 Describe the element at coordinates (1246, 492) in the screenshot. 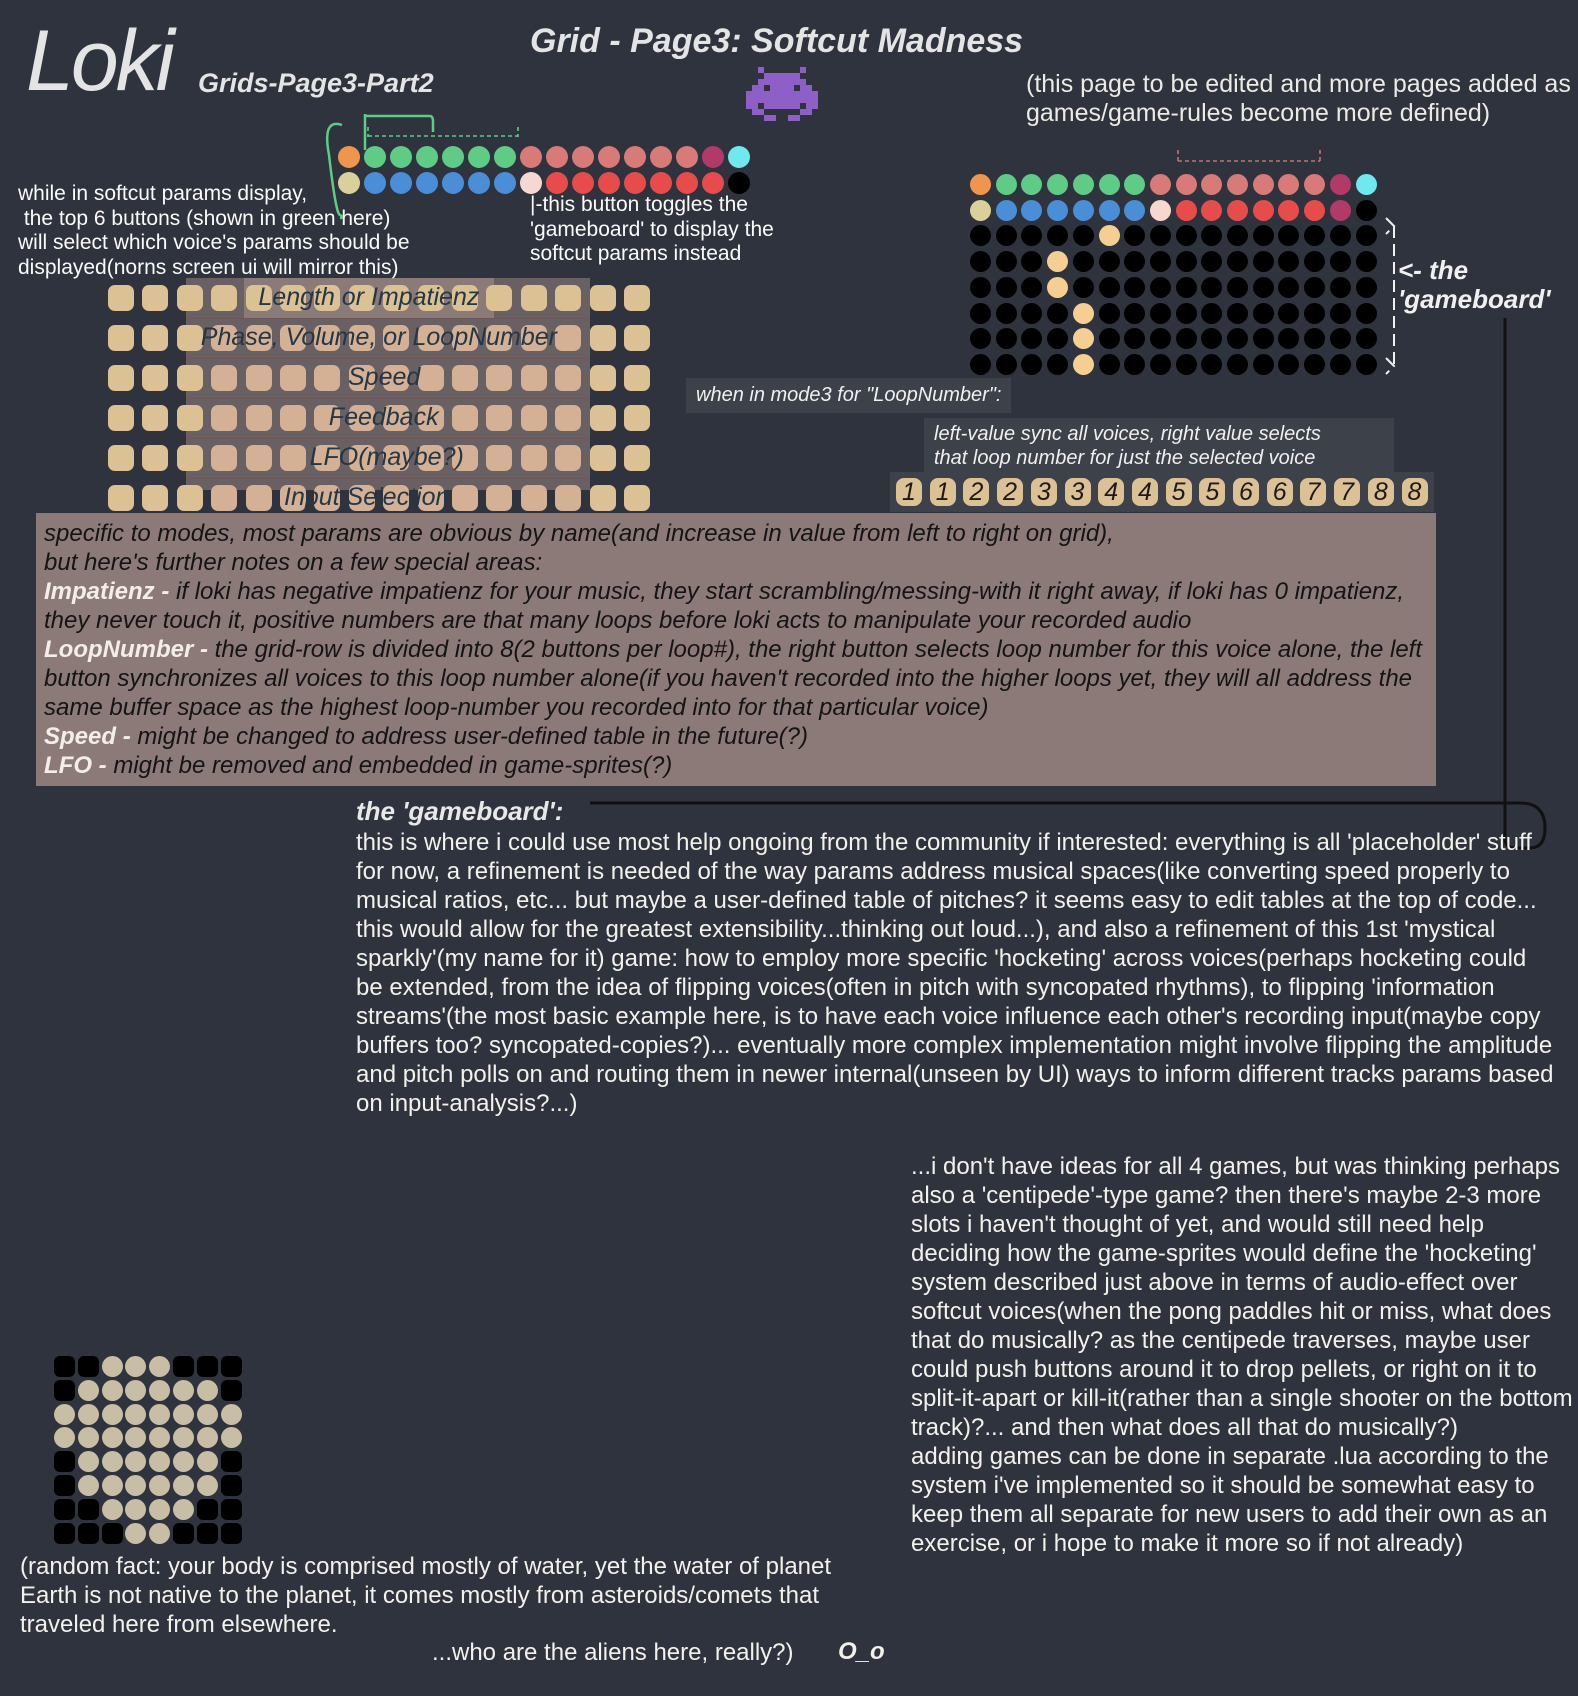

I see `loop-number-button: 6` at that location.